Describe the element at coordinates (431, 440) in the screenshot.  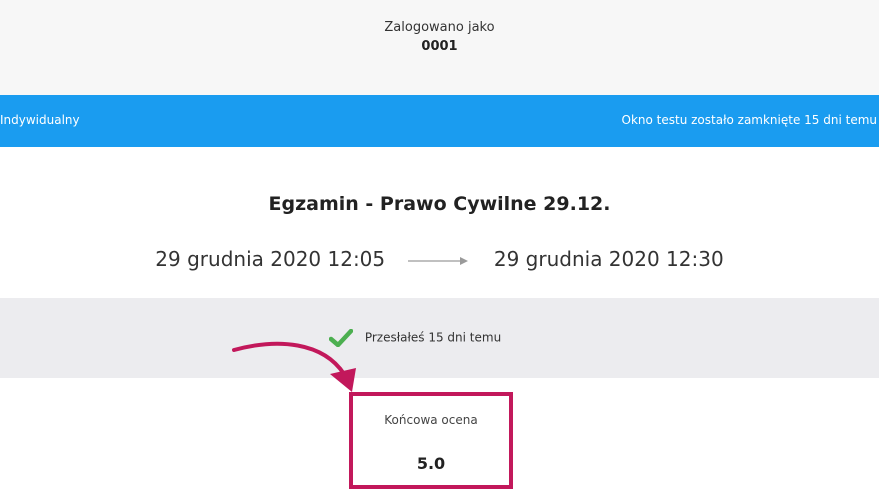
I see `final-grade-box: Końcowa ocena 5.0` at that location.